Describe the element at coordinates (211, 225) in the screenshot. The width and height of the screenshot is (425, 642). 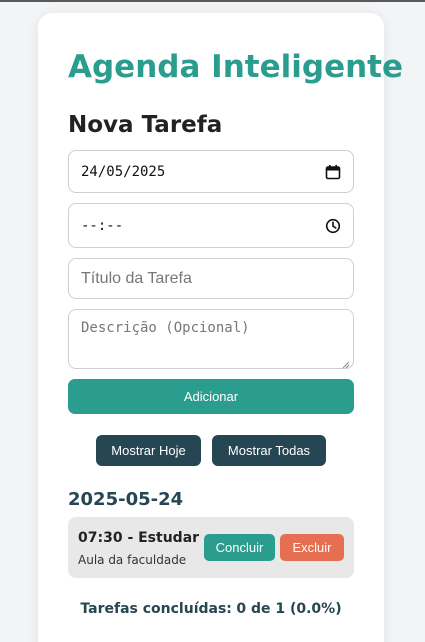
I see `time-input: --:--` at that location.